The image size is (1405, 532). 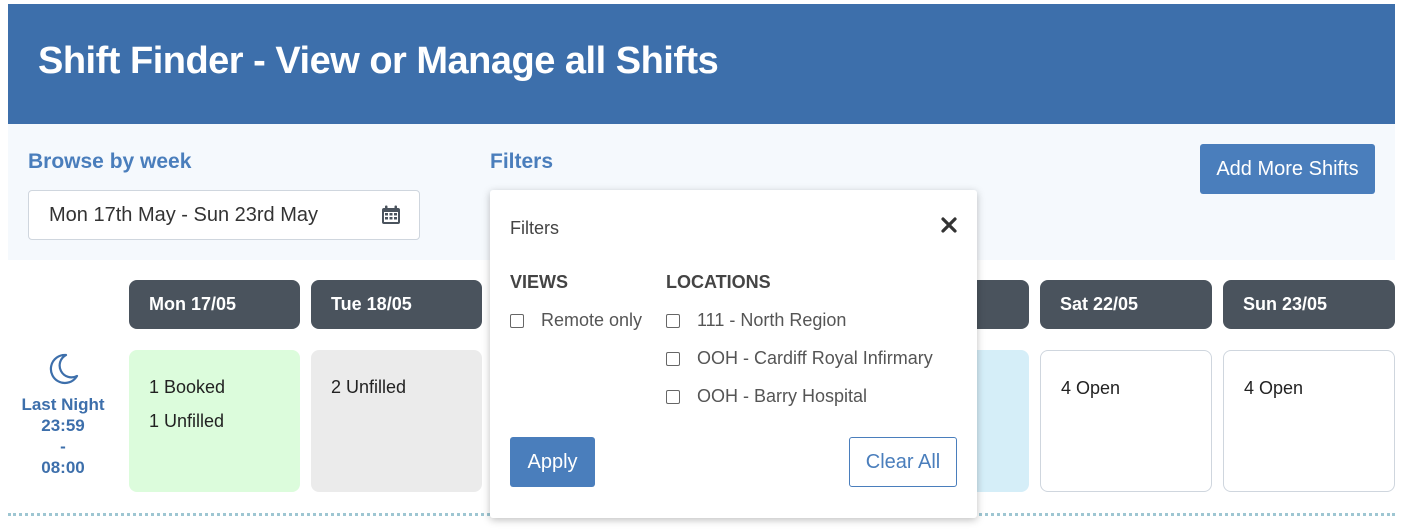 I want to click on filter-option-north-region: 111 - North Region, so click(x=756, y=320).